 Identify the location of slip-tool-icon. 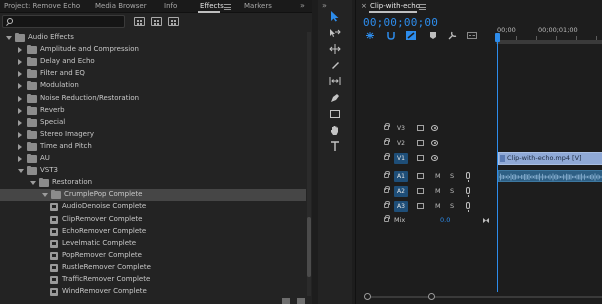
(335, 81).